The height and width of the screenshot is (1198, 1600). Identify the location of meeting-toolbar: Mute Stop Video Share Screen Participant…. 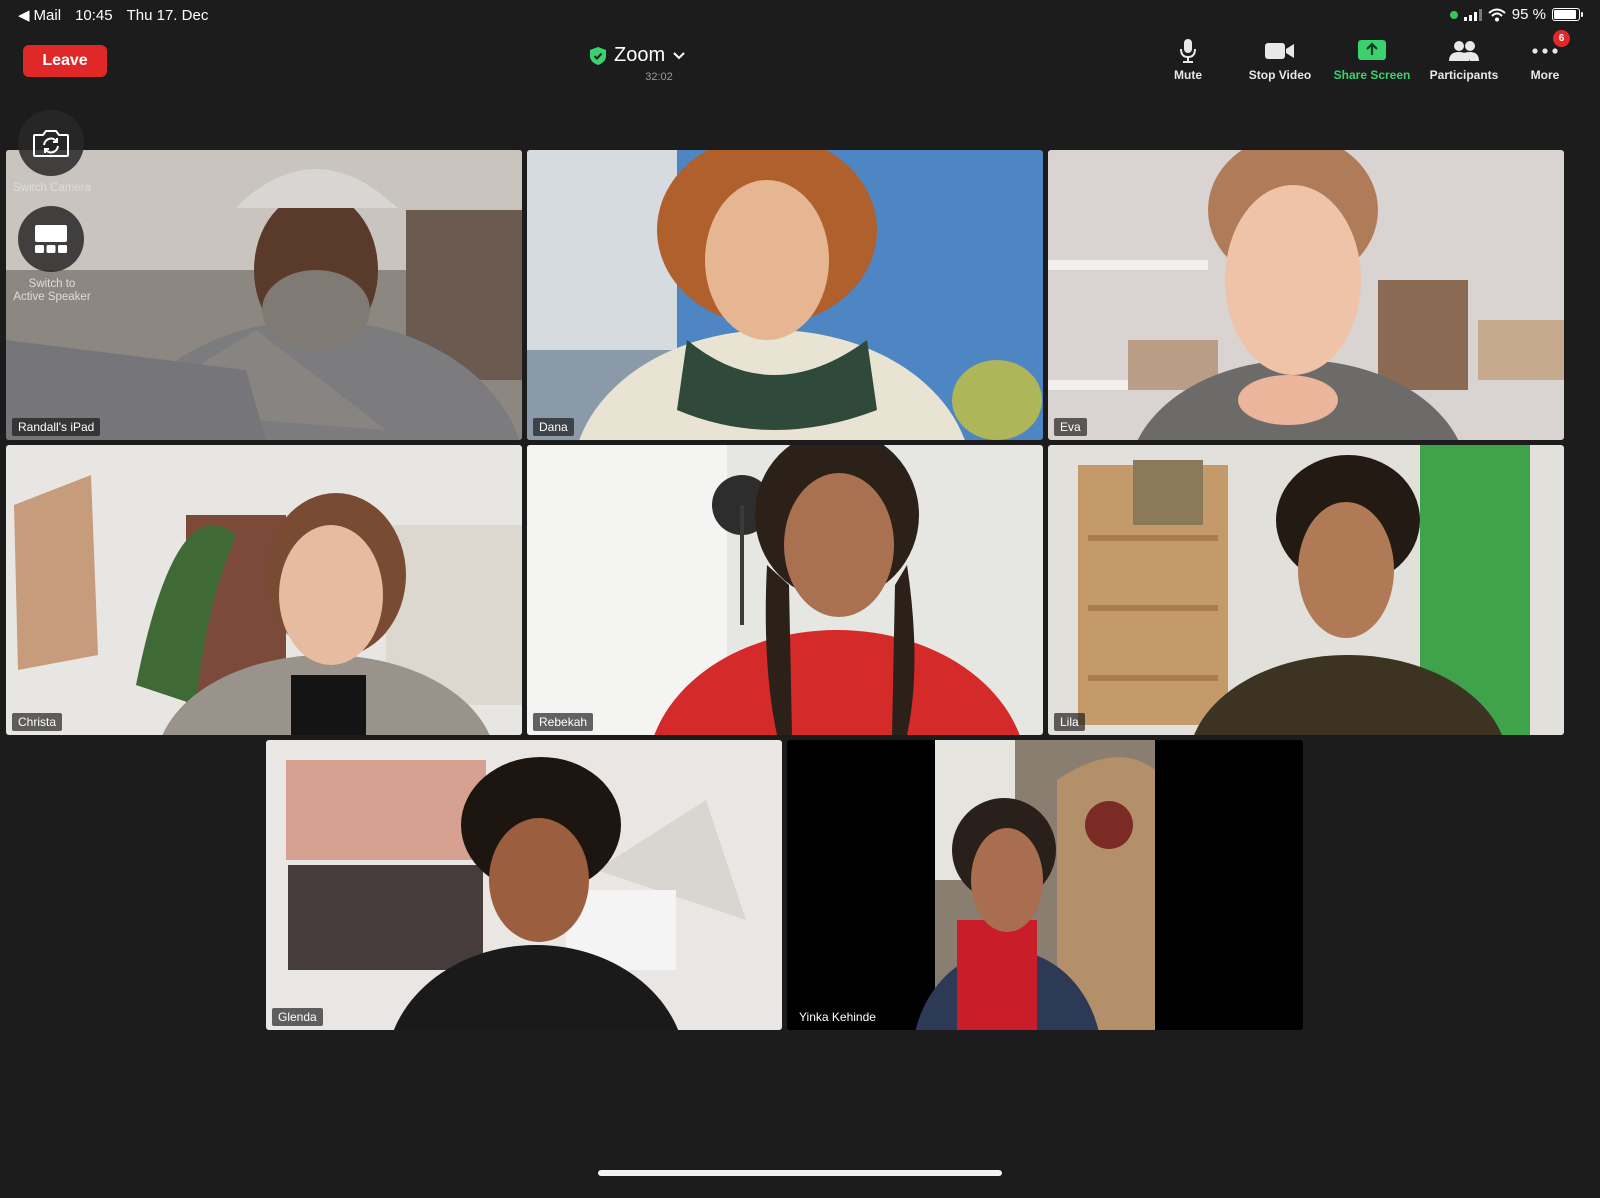
(1361, 56).